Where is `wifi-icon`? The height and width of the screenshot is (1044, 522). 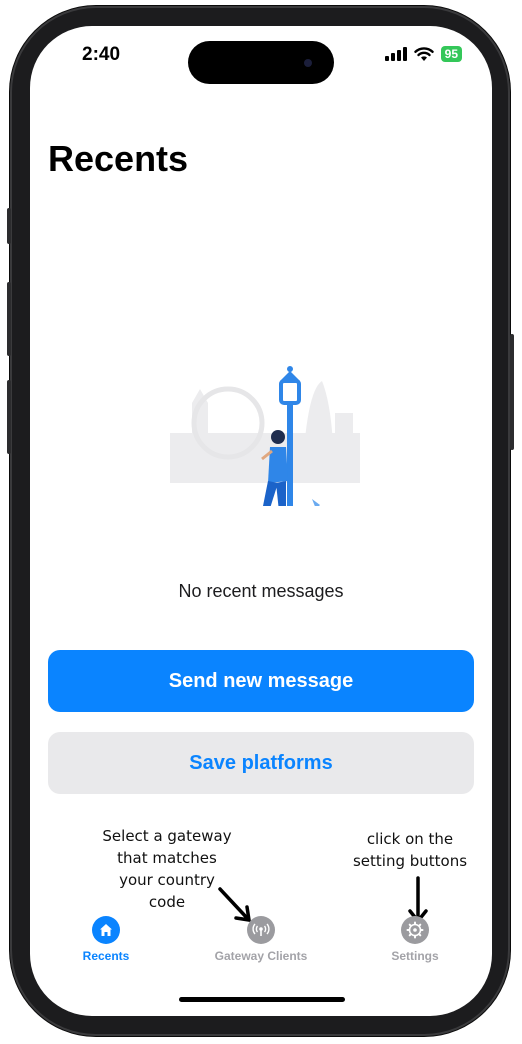 wifi-icon is located at coordinates (423, 53).